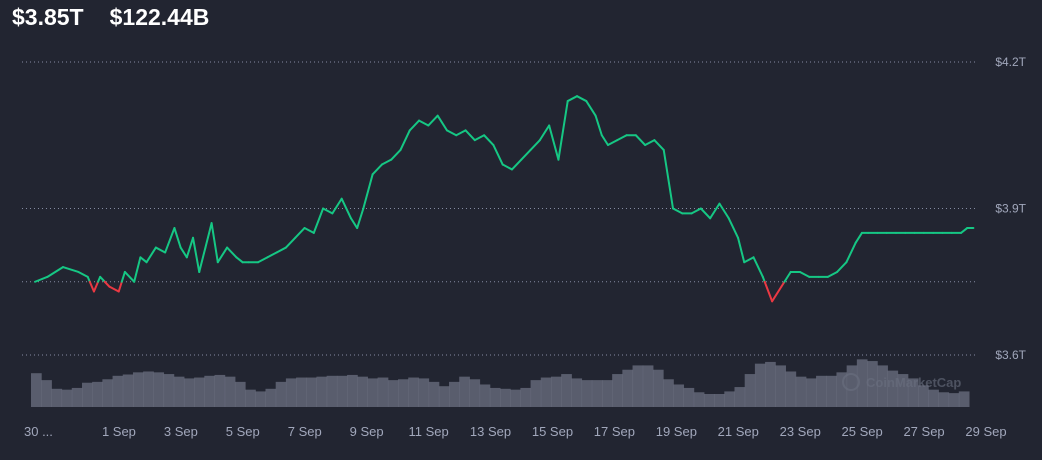  What do you see at coordinates (305, 431) in the screenshot?
I see `x-tick-label: 7 Sep` at bounding box center [305, 431].